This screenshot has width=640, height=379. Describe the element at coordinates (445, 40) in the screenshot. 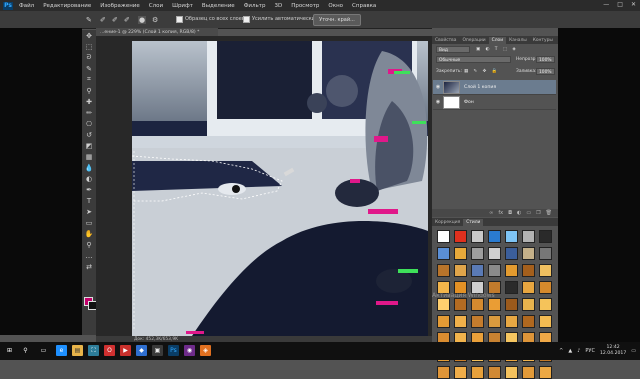

I see `tab-properties: Свойства` at that location.